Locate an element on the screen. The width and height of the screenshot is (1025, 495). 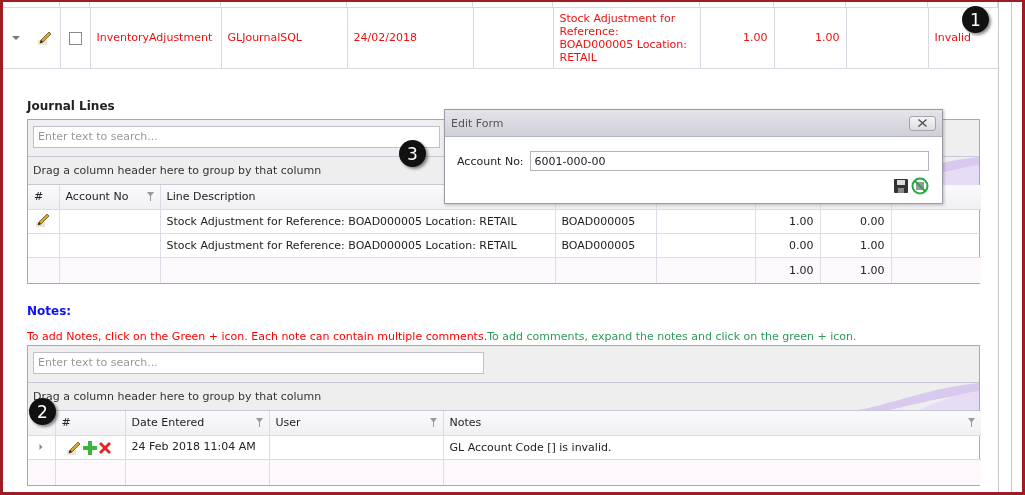
close-icon is located at coordinates (922, 123).